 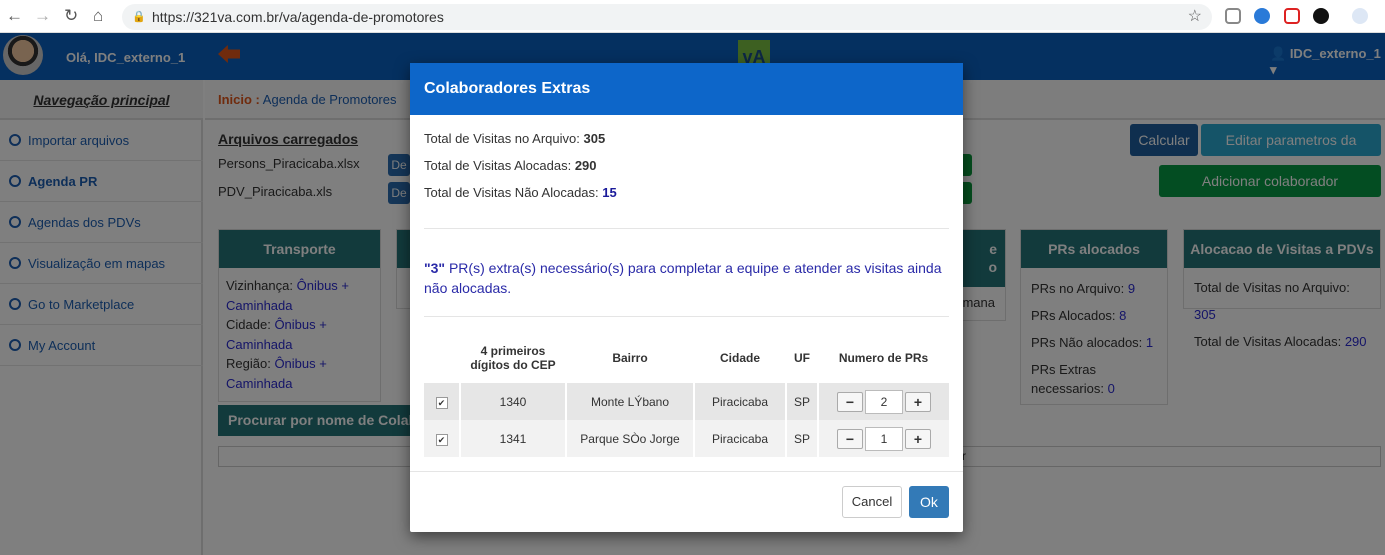 I want to click on col-uf: UF, so click(x=802, y=358).